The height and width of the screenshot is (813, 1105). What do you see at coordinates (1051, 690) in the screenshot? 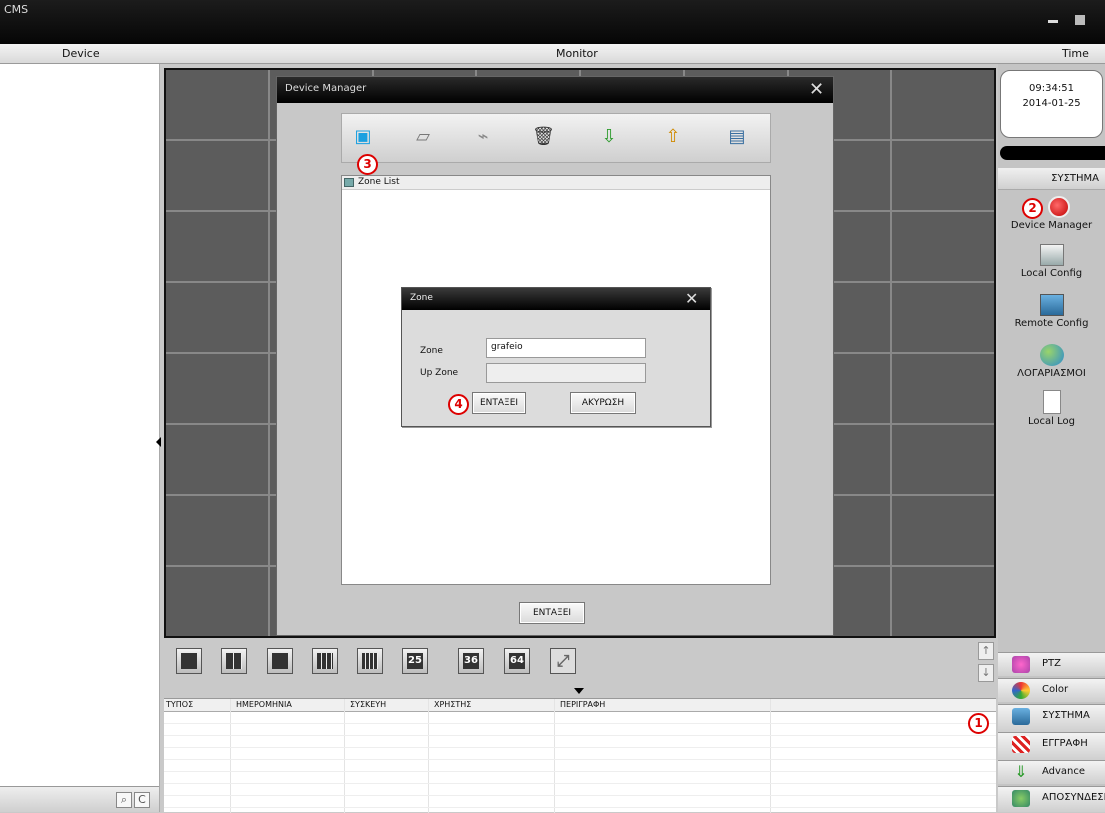
I see `color-button: Color` at bounding box center [1051, 690].